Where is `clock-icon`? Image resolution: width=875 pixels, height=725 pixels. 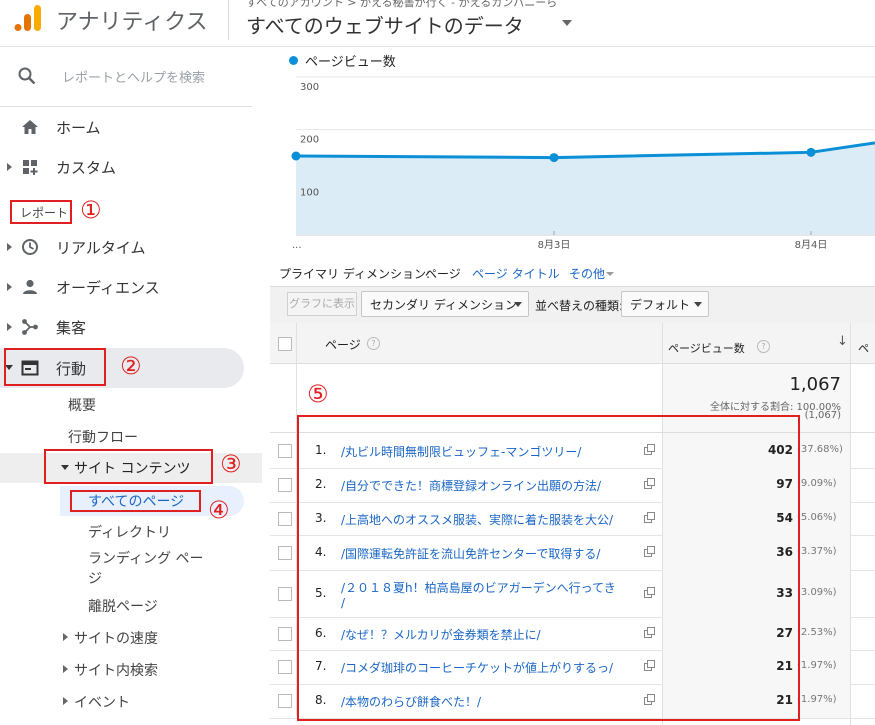 clock-icon is located at coordinates (30, 247).